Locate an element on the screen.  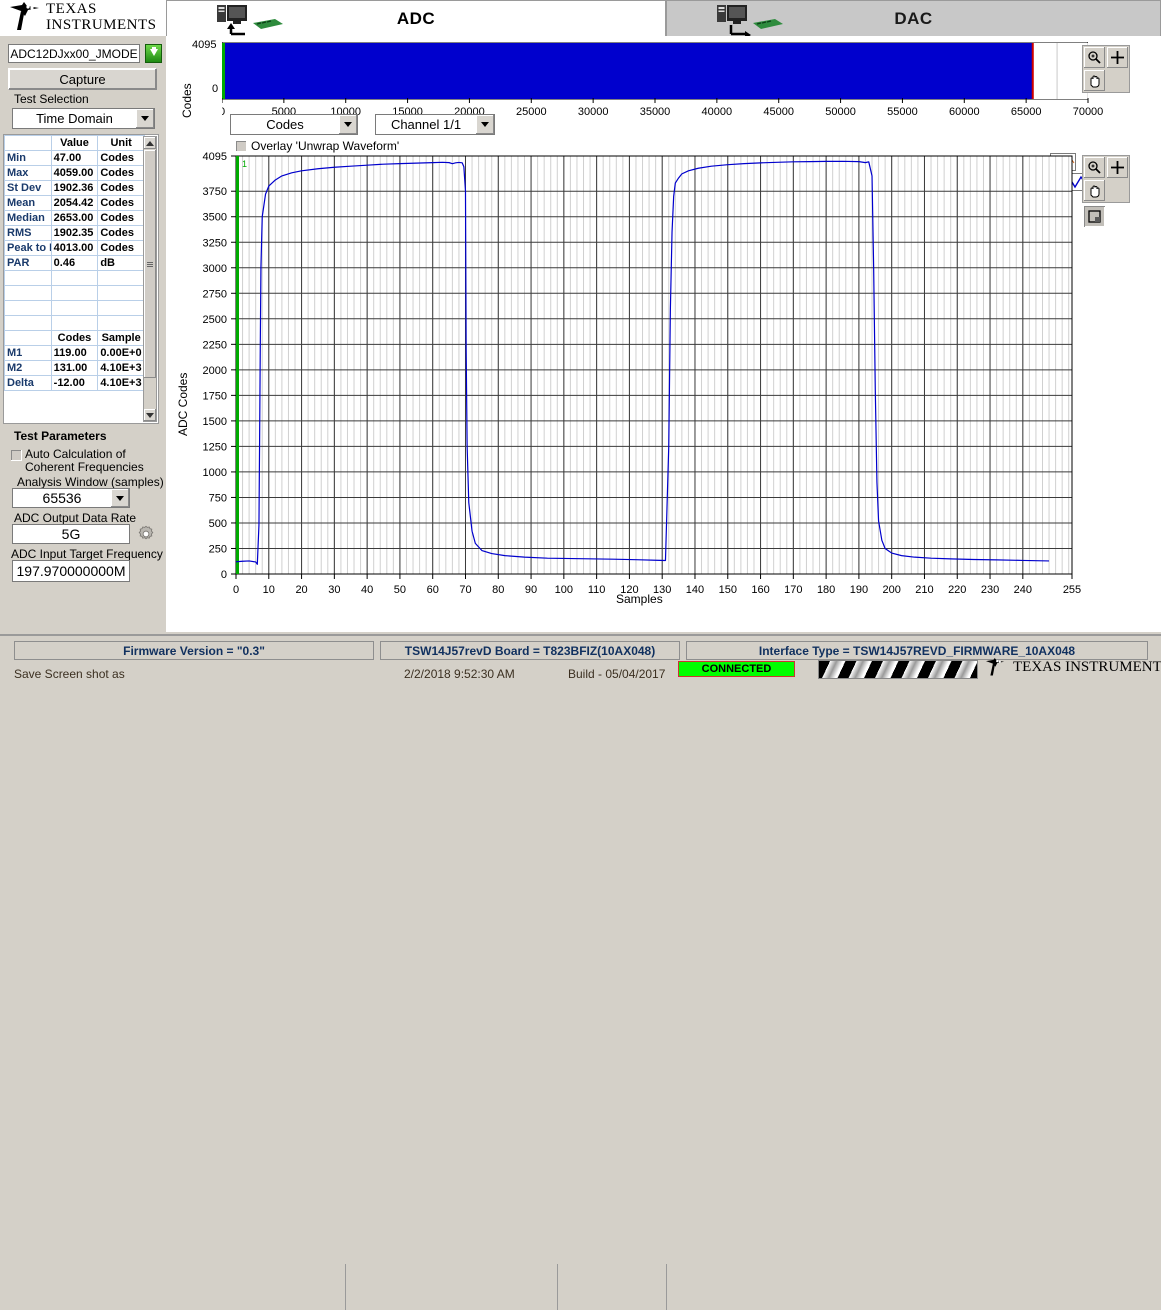
svg-text: 100 is located at coordinates (564, 590).